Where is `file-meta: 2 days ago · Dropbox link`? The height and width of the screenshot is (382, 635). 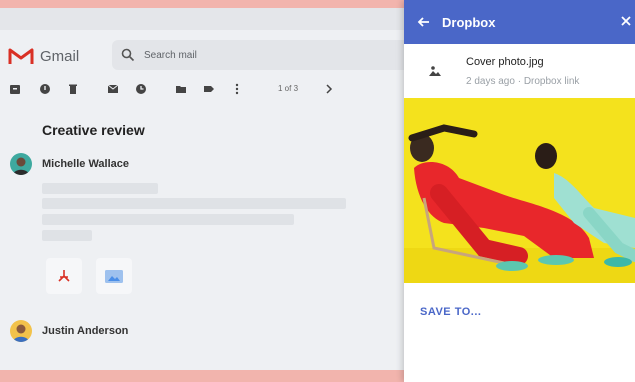
file-meta: 2 days ago · Dropbox link is located at coordinates (523, 81).